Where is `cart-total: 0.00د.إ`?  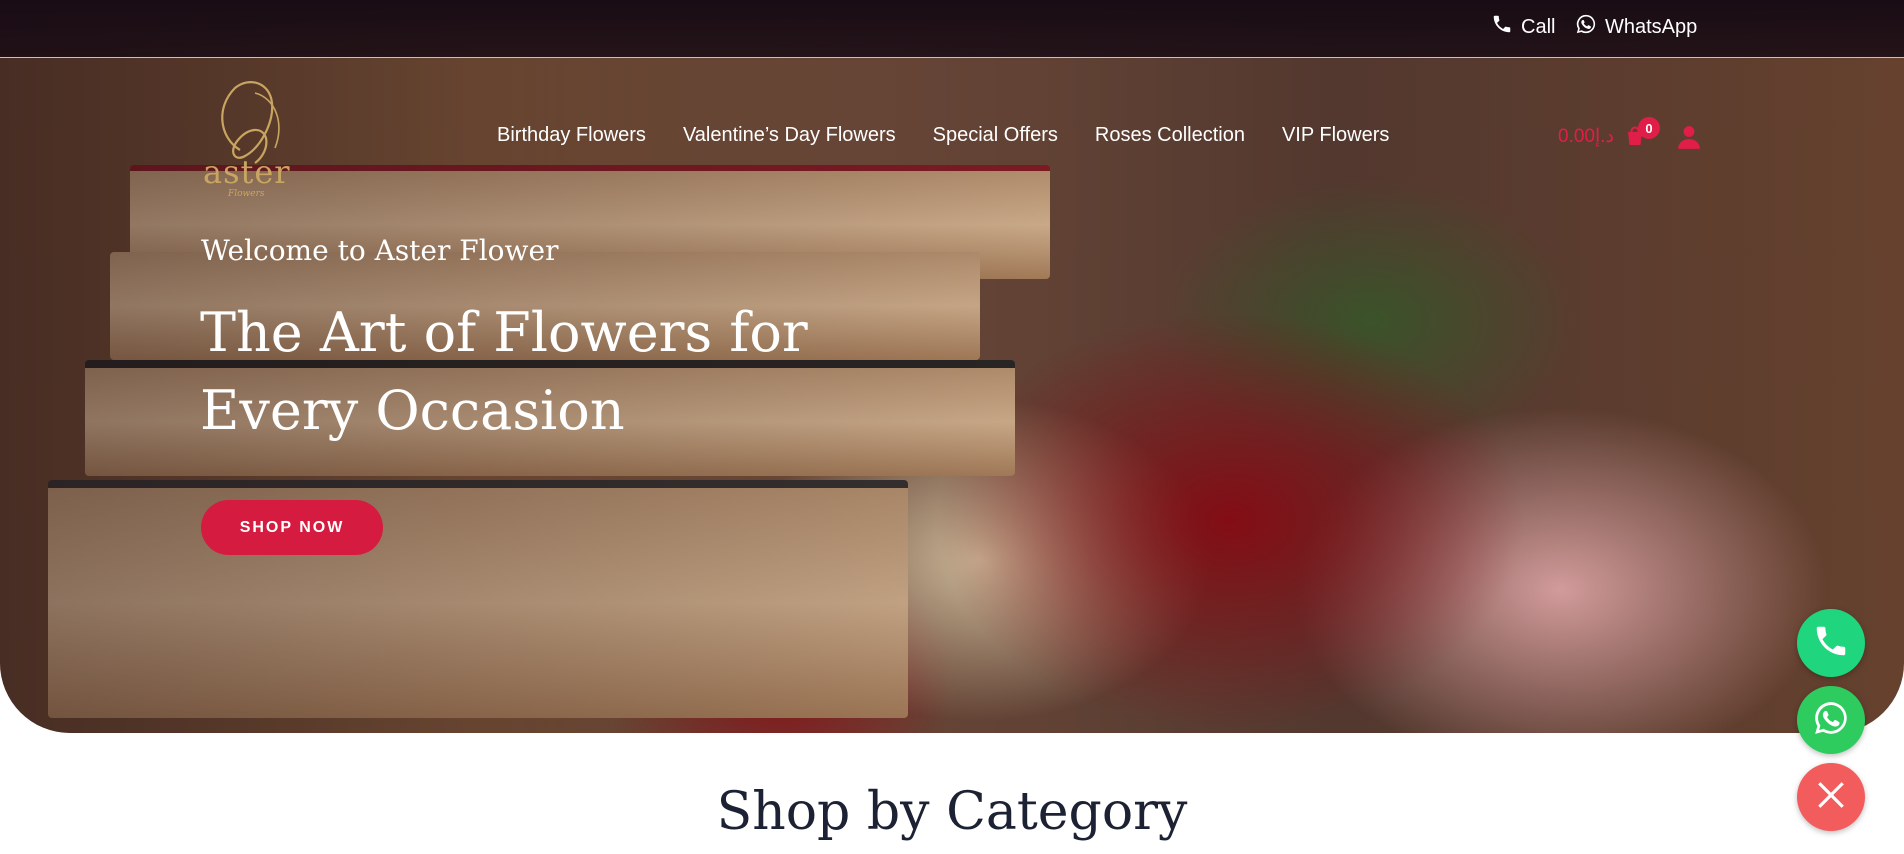 cart-total: 0.00د.إ is located at coordinates (1586, 136).